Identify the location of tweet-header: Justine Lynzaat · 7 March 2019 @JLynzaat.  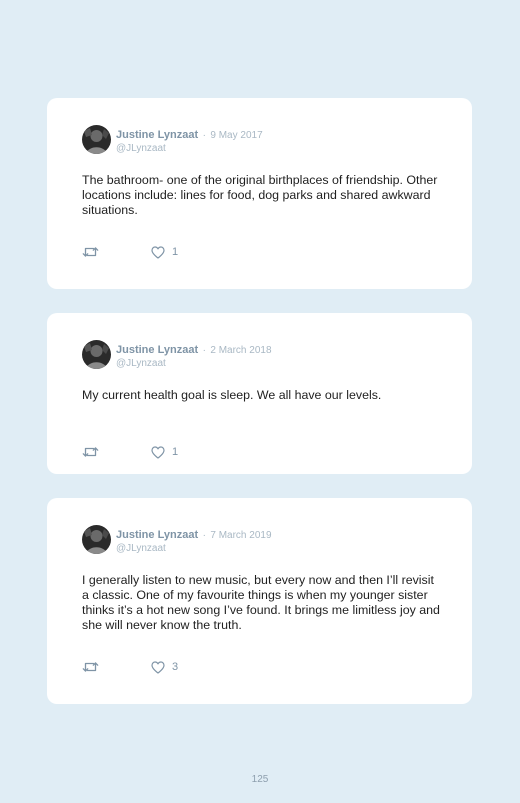
(177, 540).